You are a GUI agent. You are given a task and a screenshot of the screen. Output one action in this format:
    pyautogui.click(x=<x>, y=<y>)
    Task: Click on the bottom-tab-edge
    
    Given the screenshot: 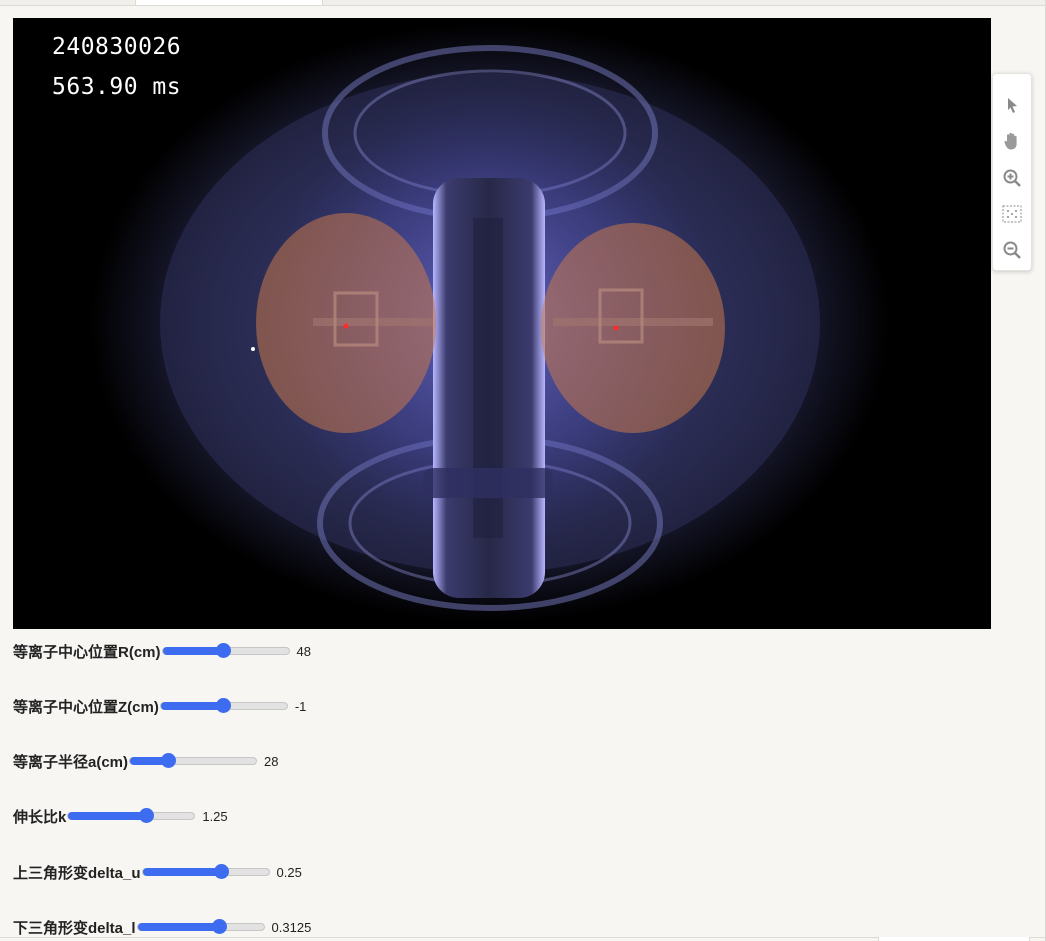 What is the action you would take?
    pyautogui.click(x=954, y=939)
    